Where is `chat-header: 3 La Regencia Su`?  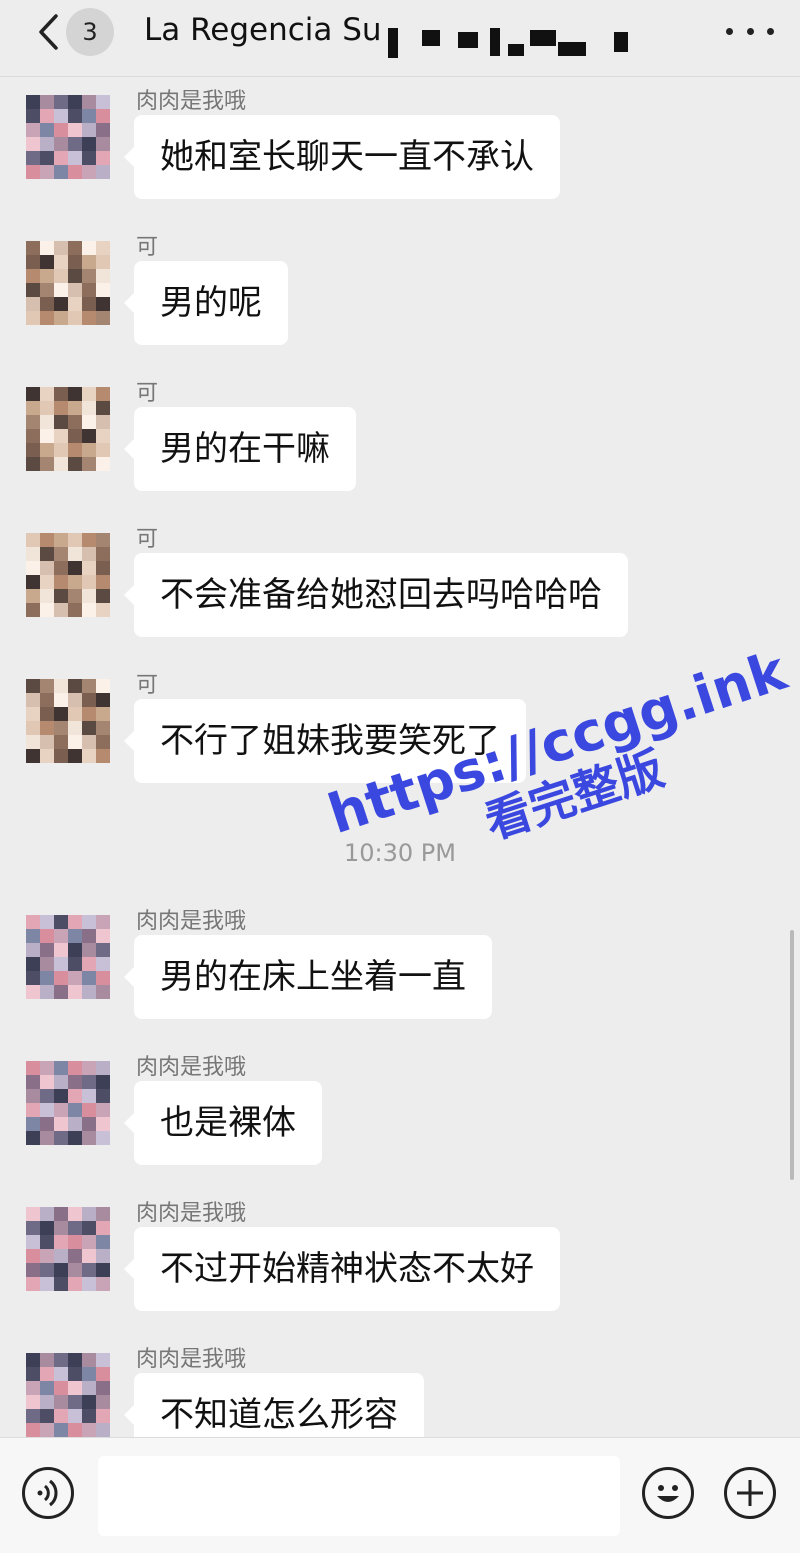 chat-header: 3 La Regencia Su is located at coordinates (400, 38).